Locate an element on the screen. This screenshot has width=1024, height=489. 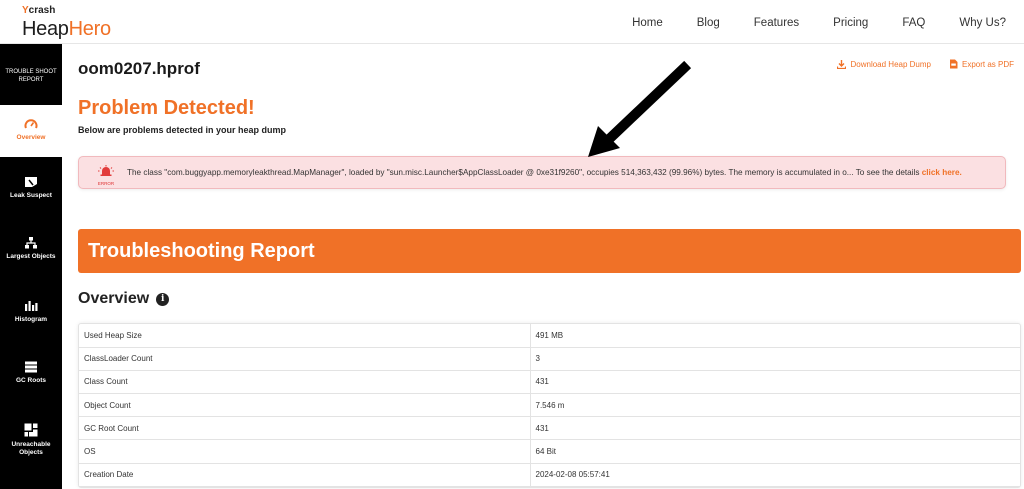
sidebar-item-histogram: Histogram is located at coordinates (31, 311).